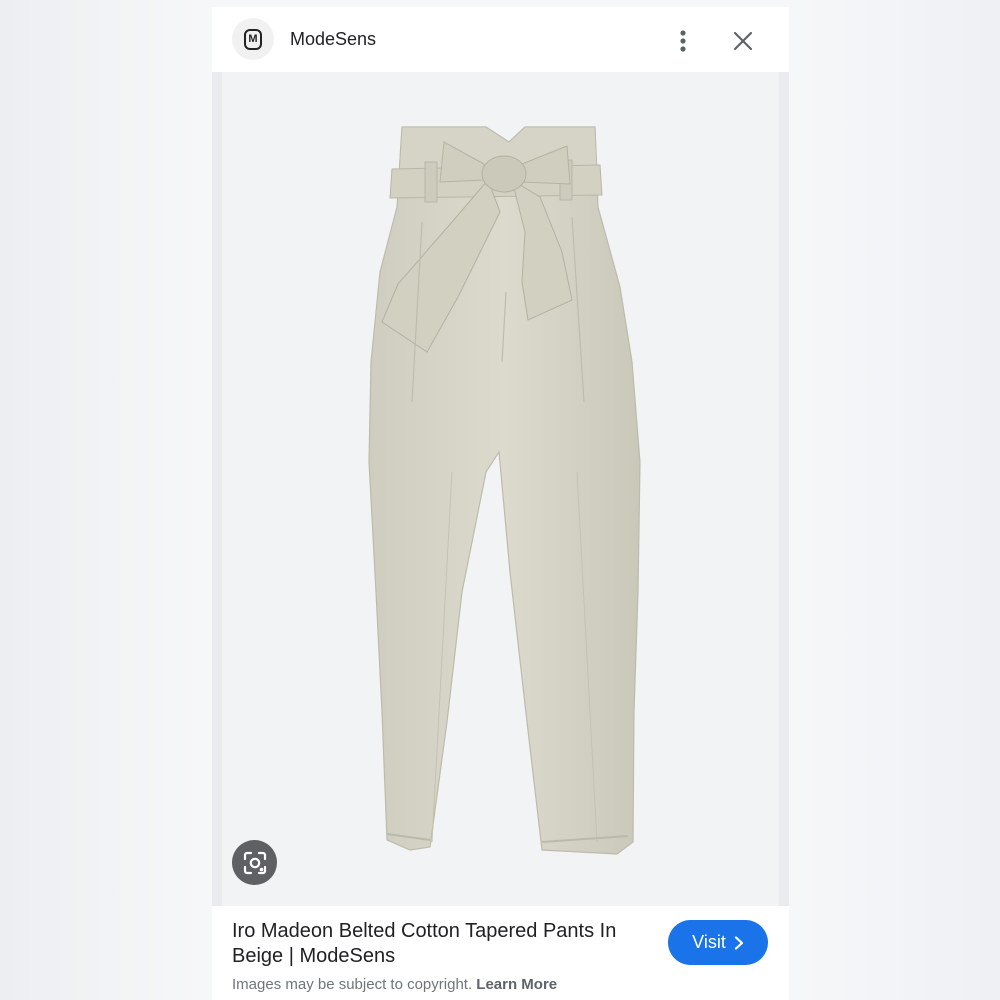 This screenshot has width=1000, height=1000. I want to click on more-vert-icon, so click(683, 41).